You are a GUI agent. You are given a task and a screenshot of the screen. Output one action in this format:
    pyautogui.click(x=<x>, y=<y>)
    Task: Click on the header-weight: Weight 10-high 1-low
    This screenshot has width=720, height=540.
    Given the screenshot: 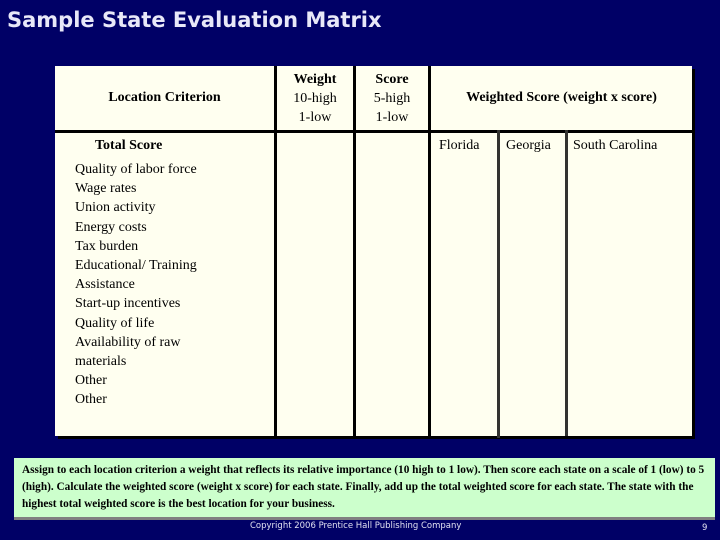 What is the action you would take?
    pyautogui.click(x=315, y=98)
    